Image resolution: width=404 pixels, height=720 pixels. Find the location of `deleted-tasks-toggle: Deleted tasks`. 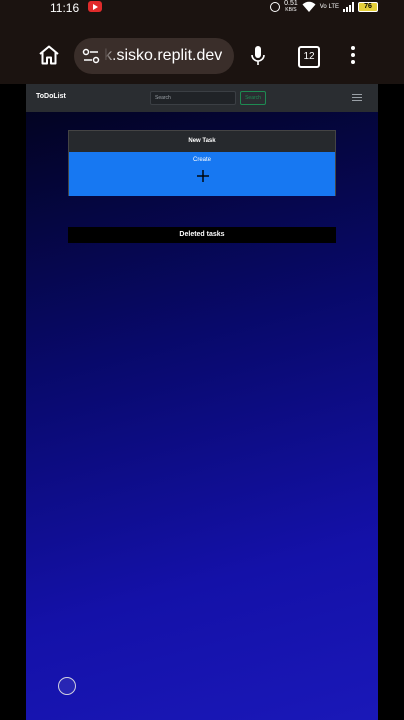

deleted-tasks-toggle: Deleted tasks is located at coordinates (202, 235).